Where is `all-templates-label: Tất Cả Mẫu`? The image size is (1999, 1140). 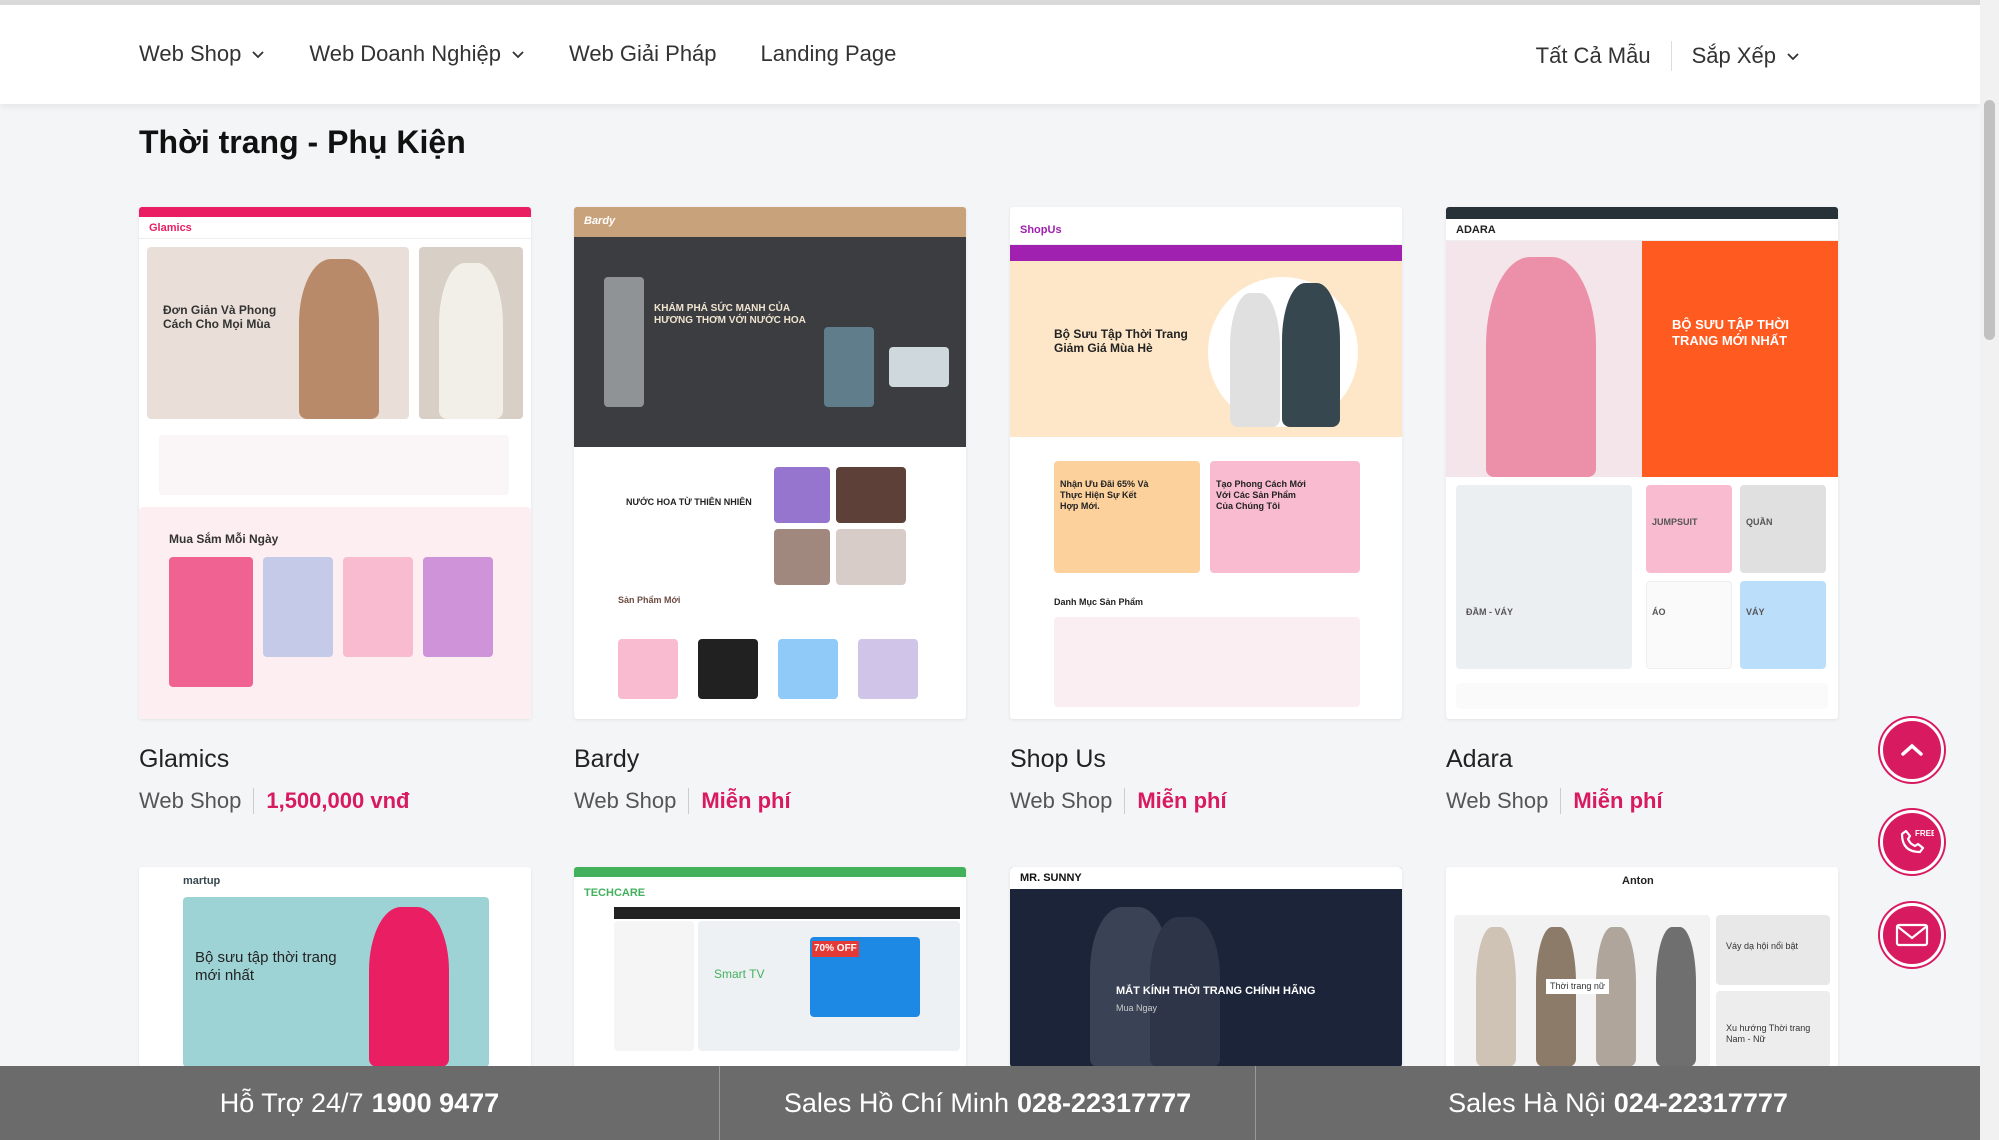 all-templates-label: Tất Cả Mẫu is located at coordinates (1593, 55).